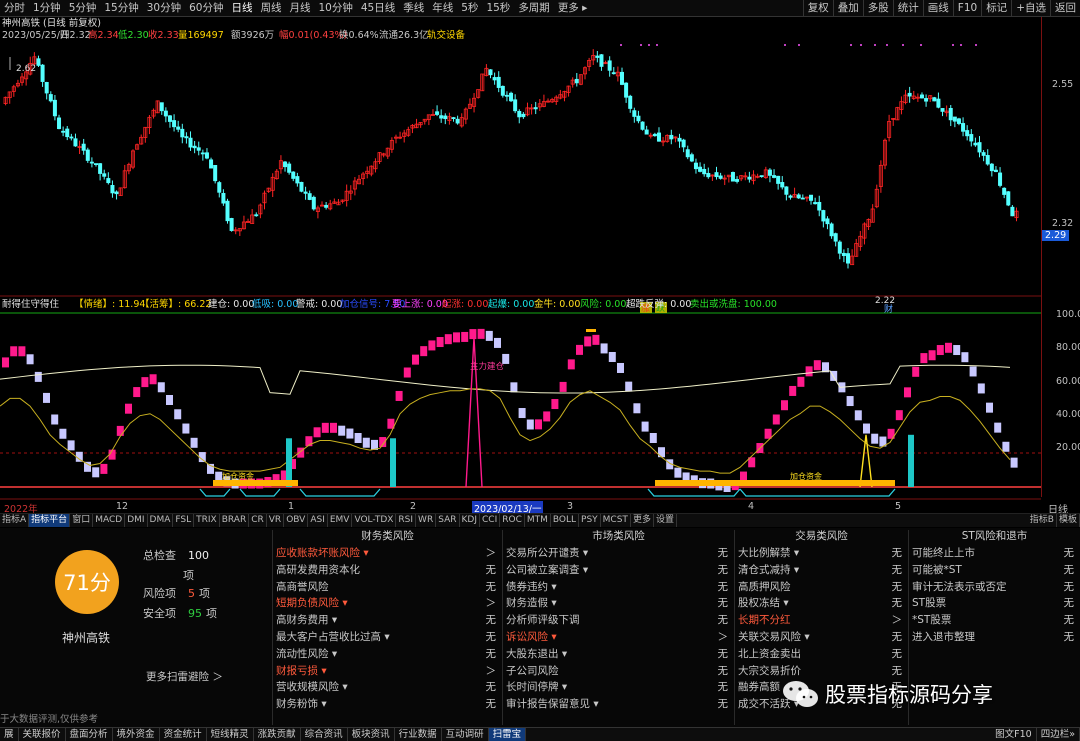 The height and width of the screenshot is (741, 1080). I want to click on period-tab: 年线, so click(442, 8).